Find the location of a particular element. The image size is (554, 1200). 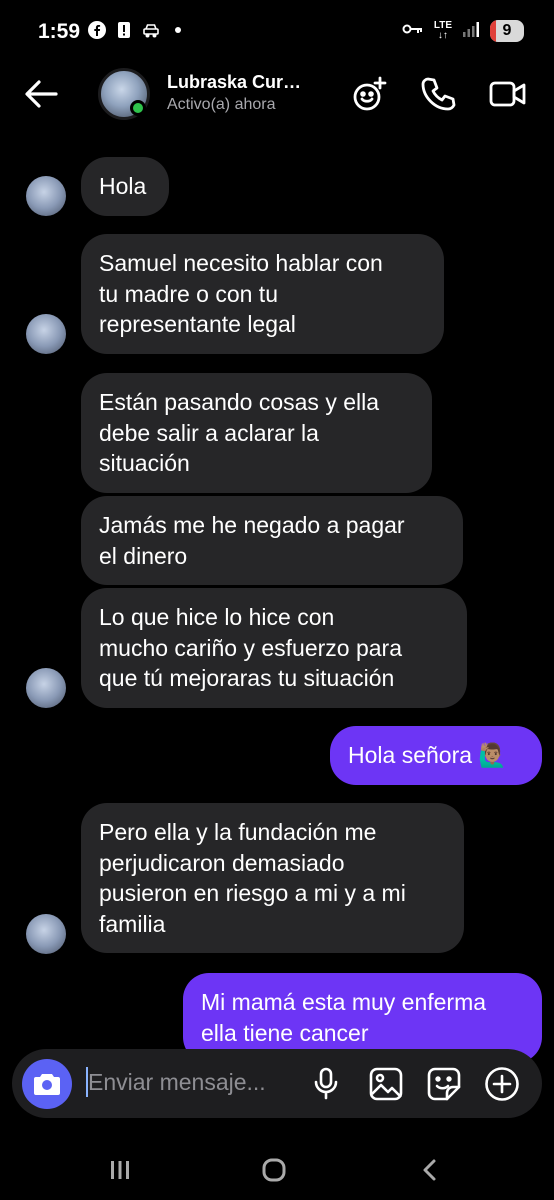

camera-icon is located at coordinates (47, 1084).